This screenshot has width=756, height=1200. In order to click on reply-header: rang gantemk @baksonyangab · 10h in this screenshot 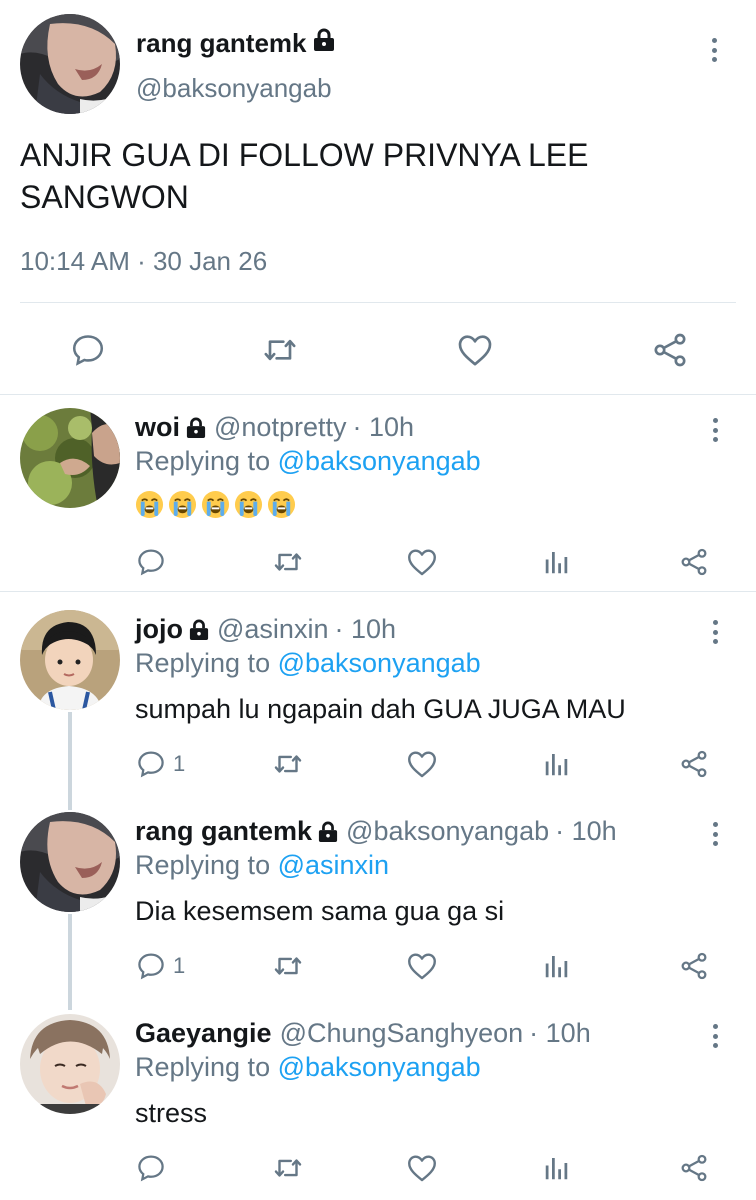, I will do `click(376, 831)`.